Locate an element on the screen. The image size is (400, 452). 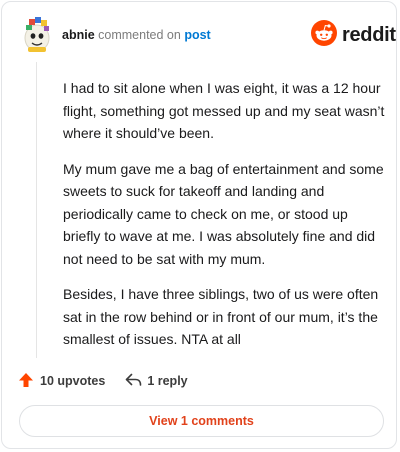
comment-header: abnie commented on post is located at coordinates (136, 35).